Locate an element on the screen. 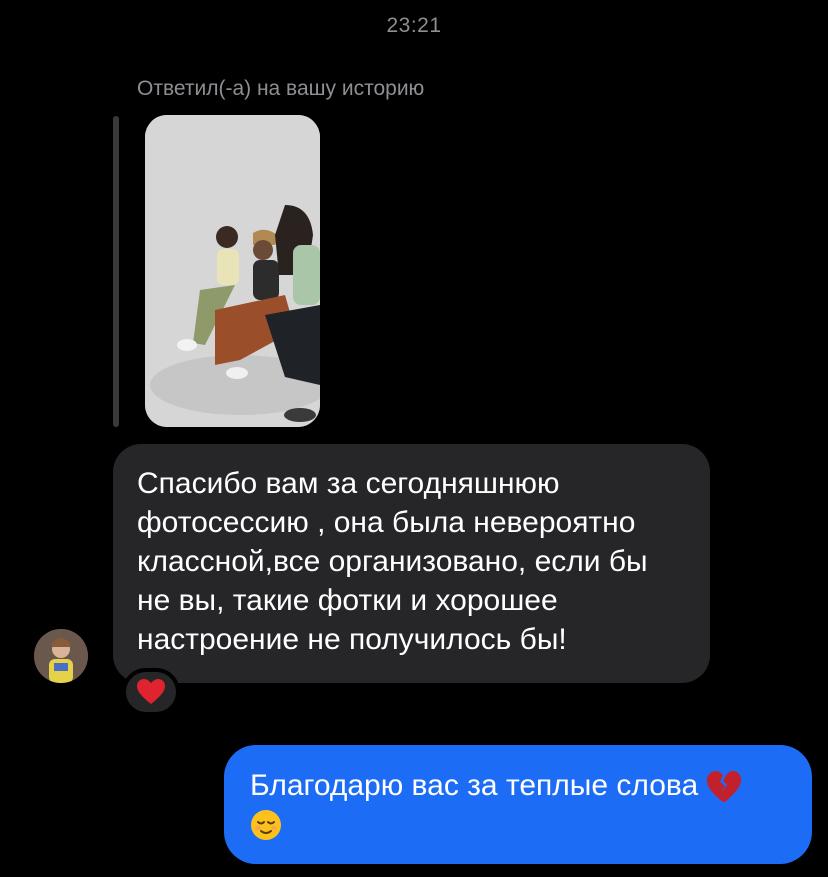 The image size is (828, 877). outgoing-message-bubble: Благодарю вас за теплые слова is located at coordinates (518, 804).